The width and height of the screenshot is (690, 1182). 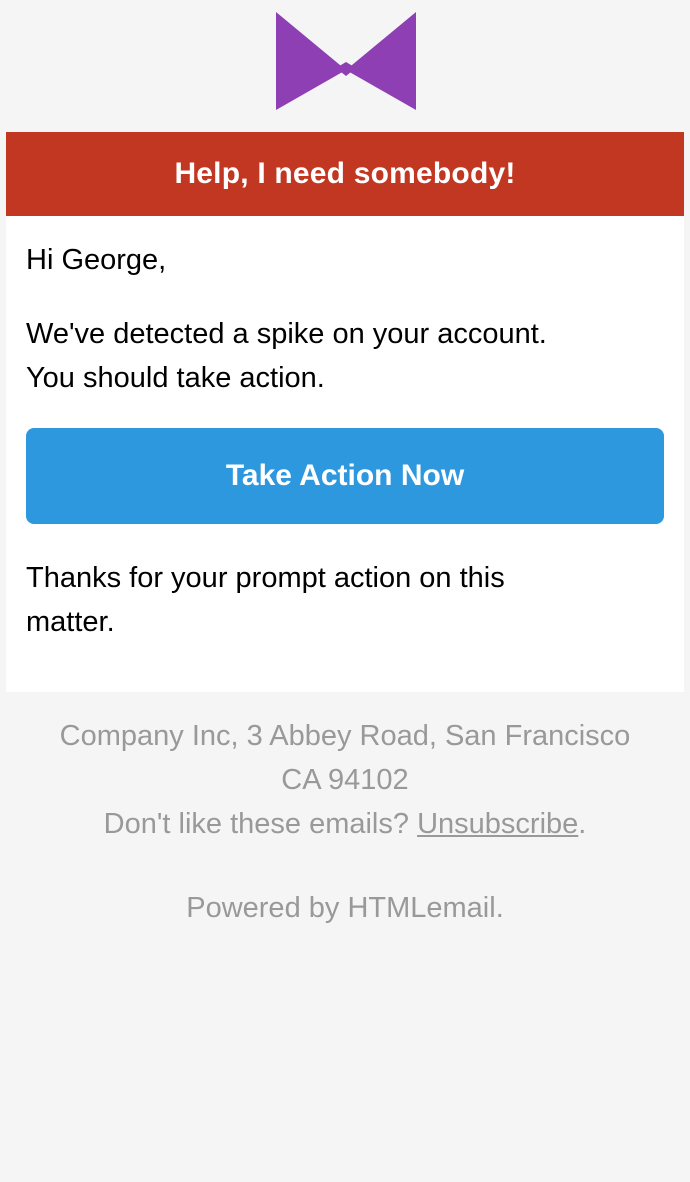 What do you see at coordinates (345, 780) in the screenshot?
I see `address-line-2: CA 94102` at bounding box center [345, 780].